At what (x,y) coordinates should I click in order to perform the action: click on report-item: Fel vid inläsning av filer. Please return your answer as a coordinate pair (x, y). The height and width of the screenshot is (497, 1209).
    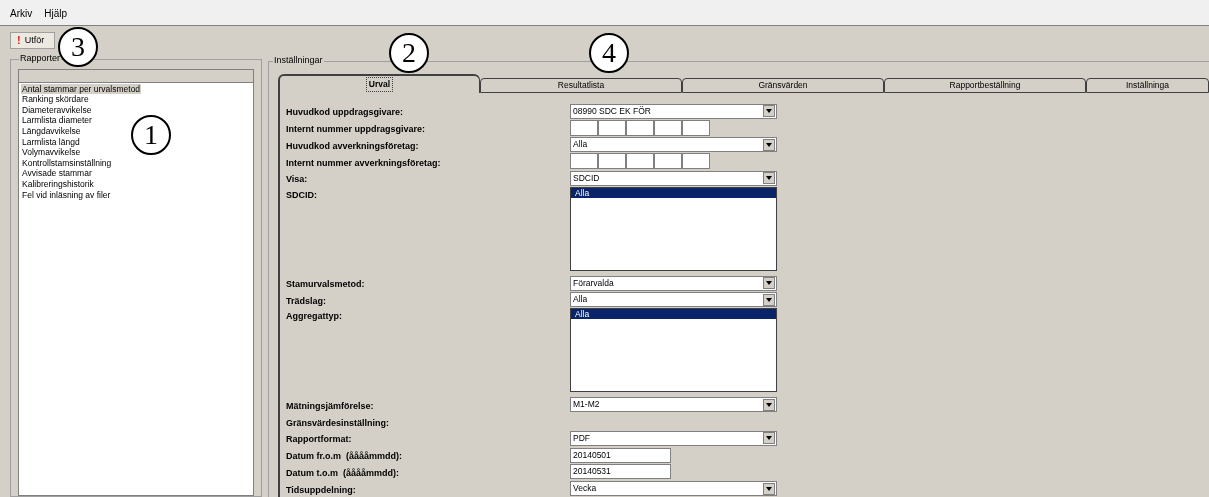
    Looking at the image, I should click on (66, 195).